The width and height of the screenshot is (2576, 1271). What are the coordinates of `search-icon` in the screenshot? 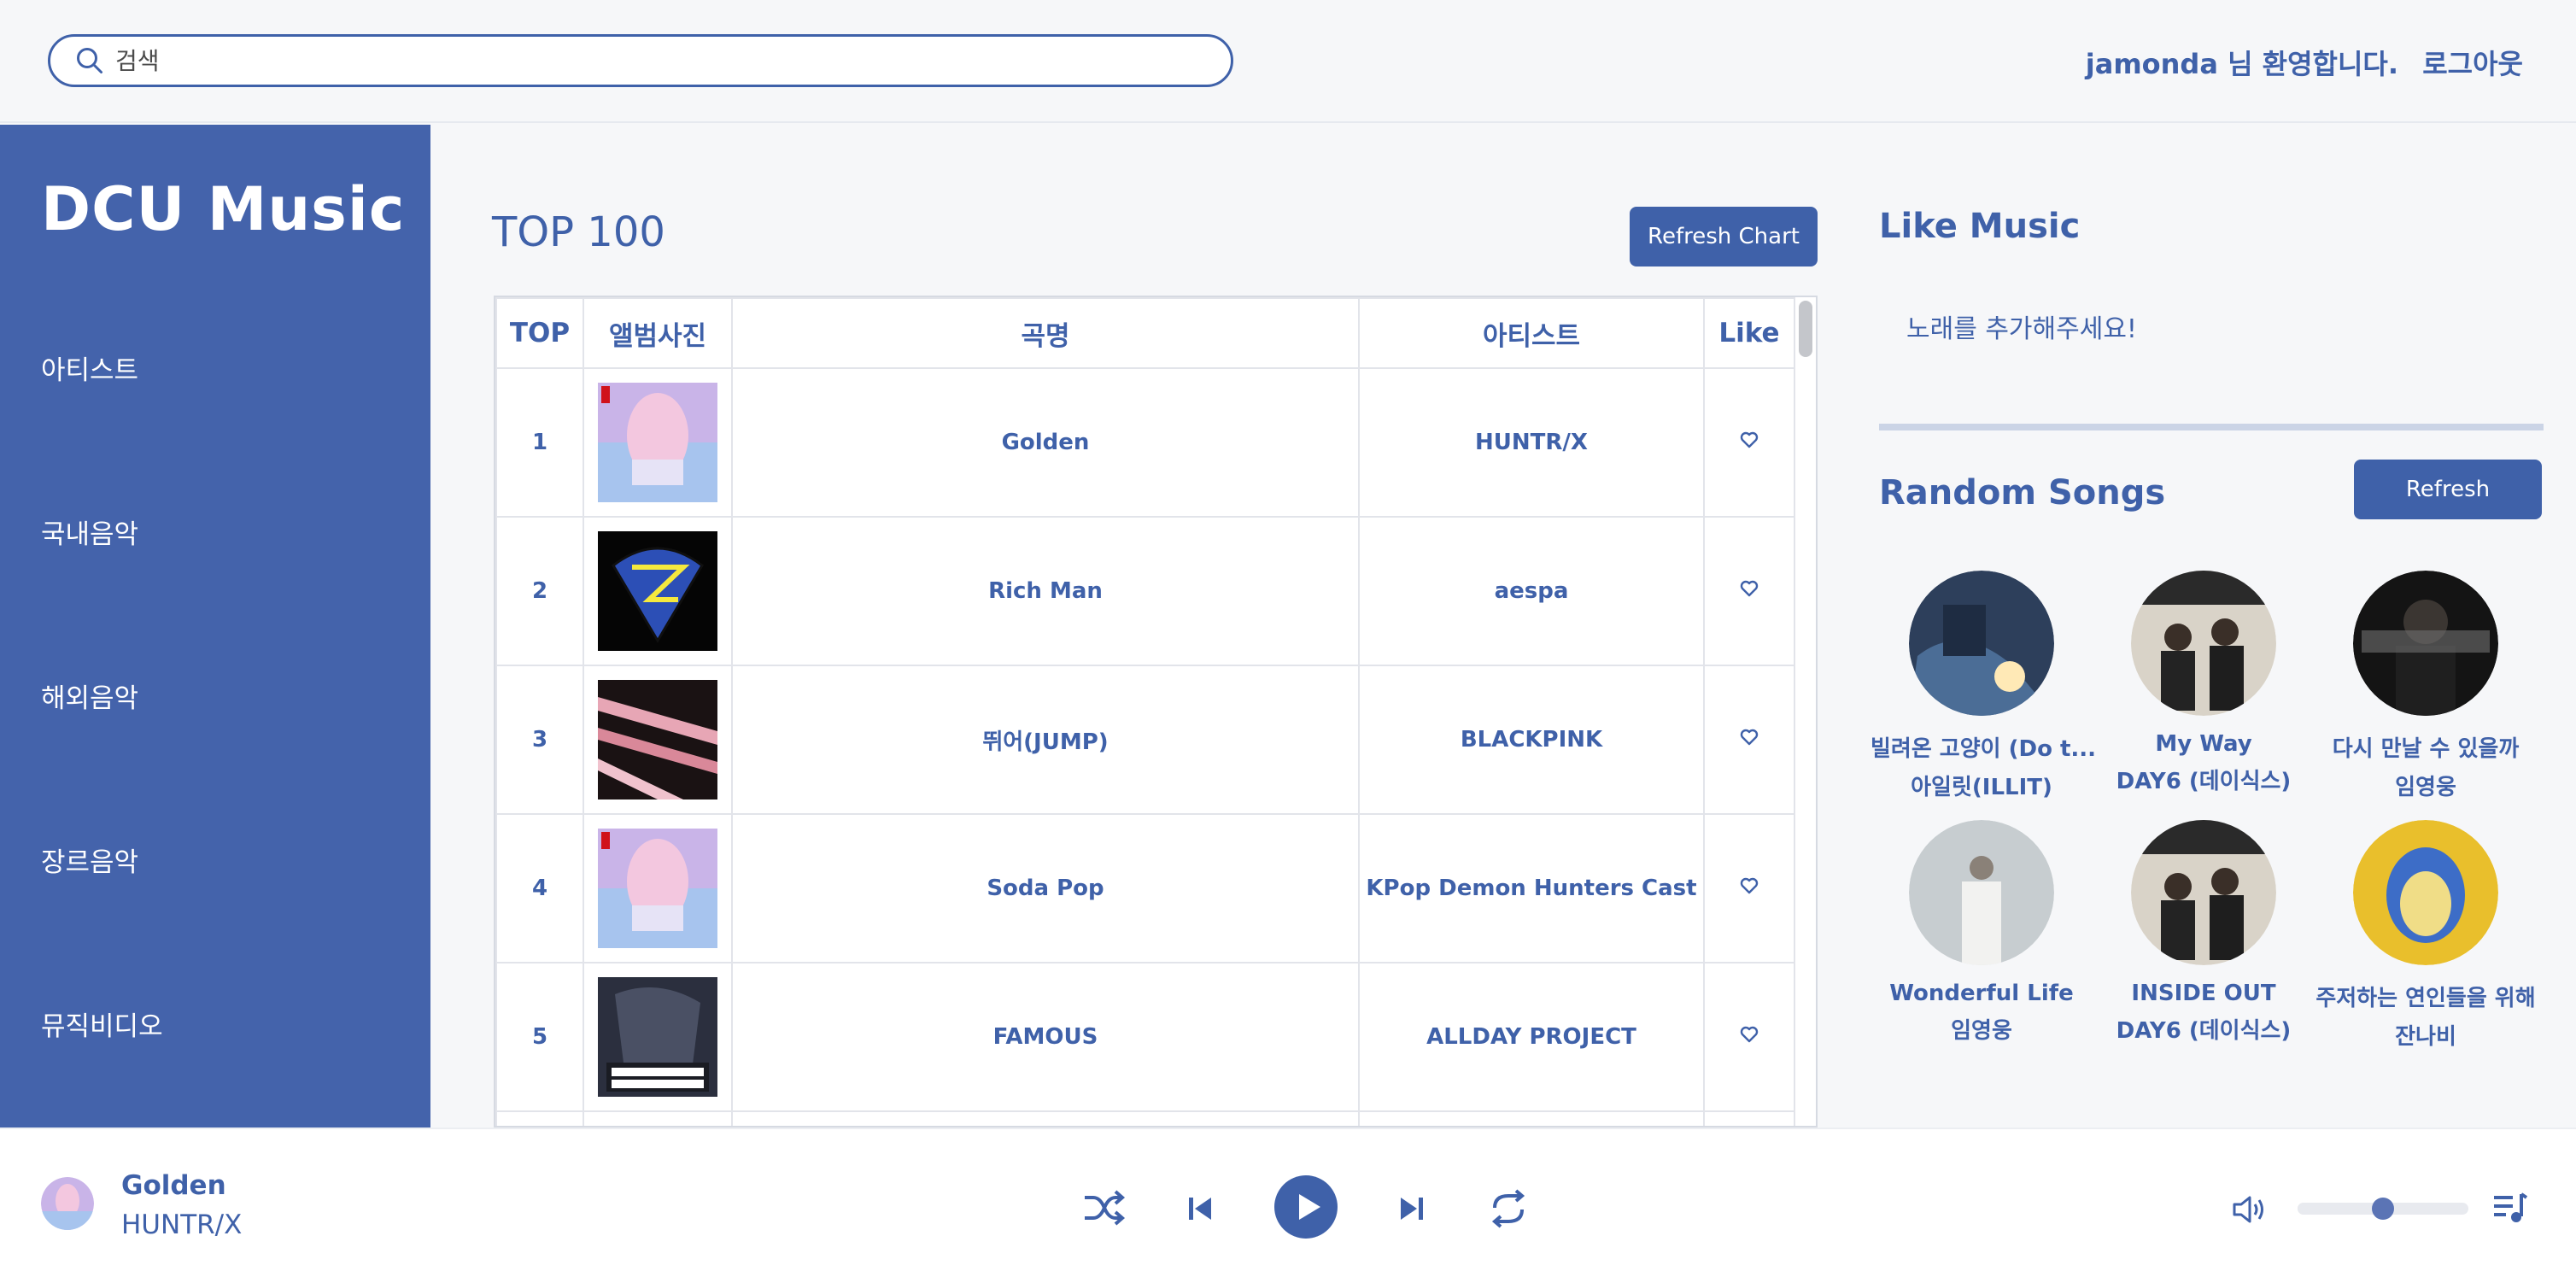 It's located at (89, 60).